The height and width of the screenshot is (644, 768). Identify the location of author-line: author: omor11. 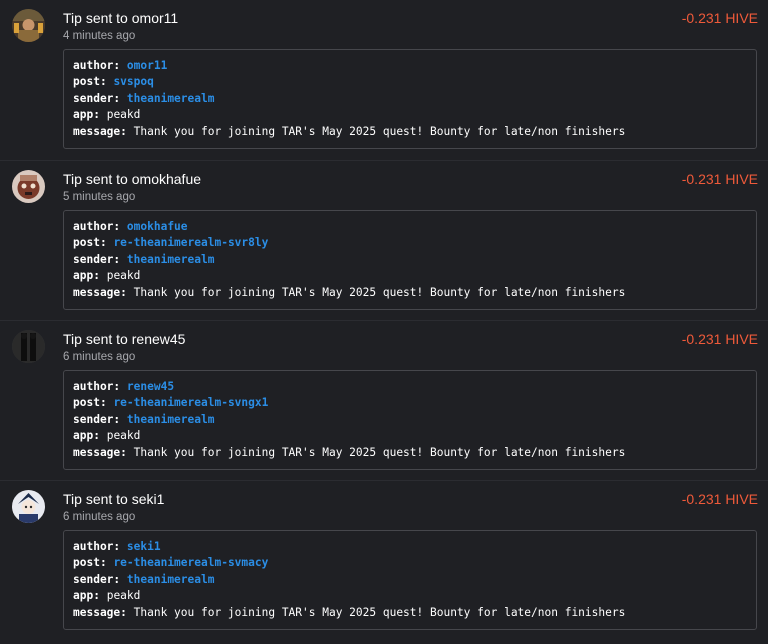
(410, 66).